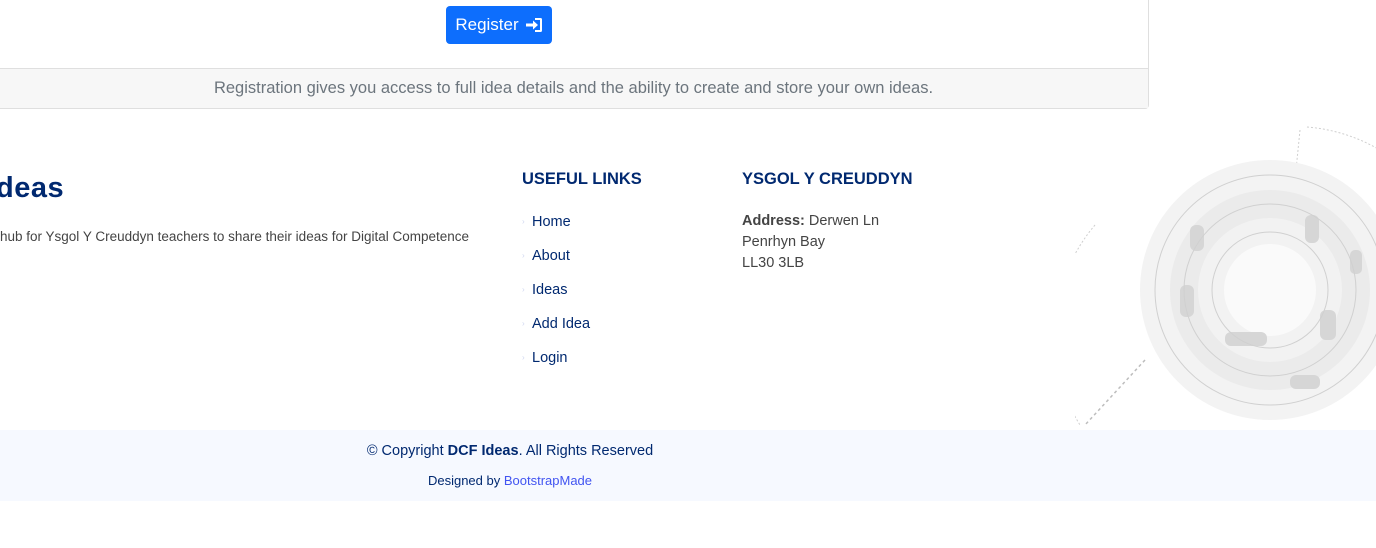 The width and height of the screenshot is (1376, 548). What do you see at coordinates (773, 263) in the screenshot?
I see `address-line-3: LL30 3LB` at bounding box center [773, 263].